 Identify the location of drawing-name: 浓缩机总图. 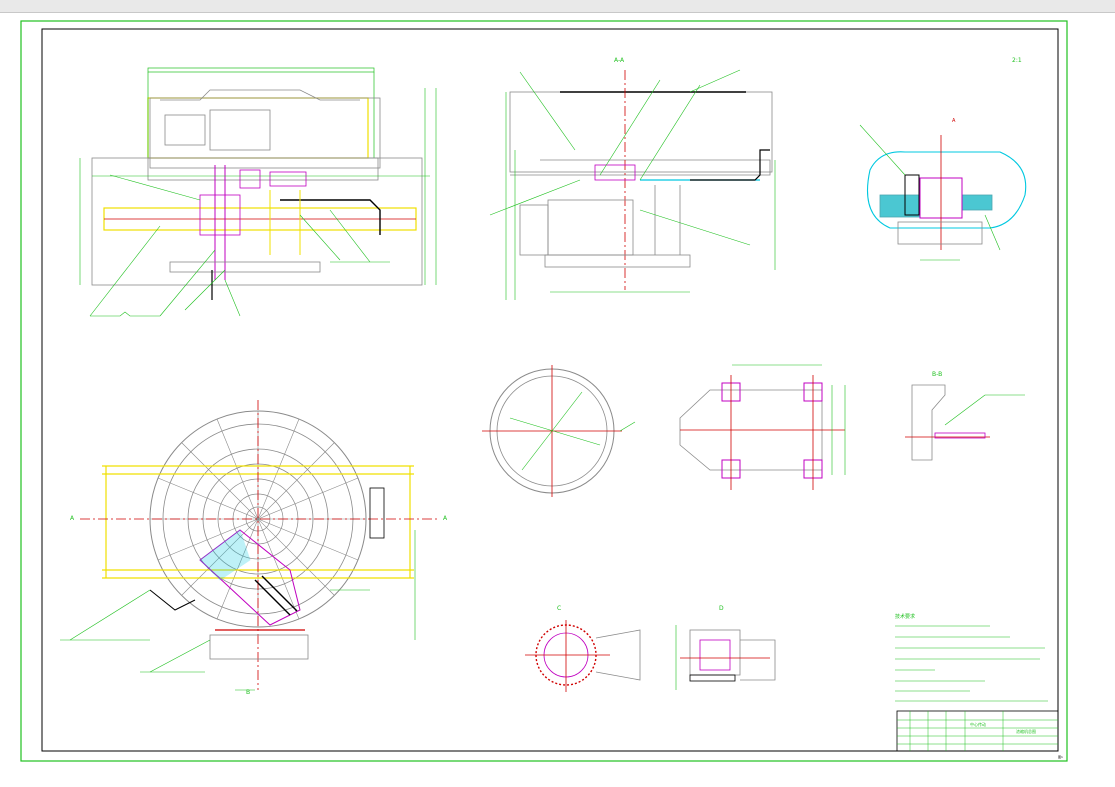
(1026, 731).